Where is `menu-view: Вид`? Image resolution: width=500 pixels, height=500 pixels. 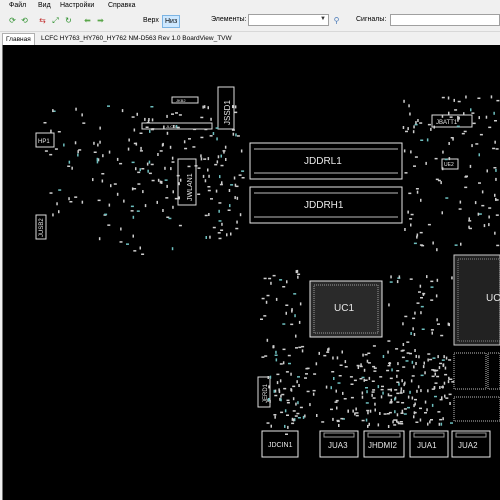
menu-view: Вид is located at coordinates (44, 5).